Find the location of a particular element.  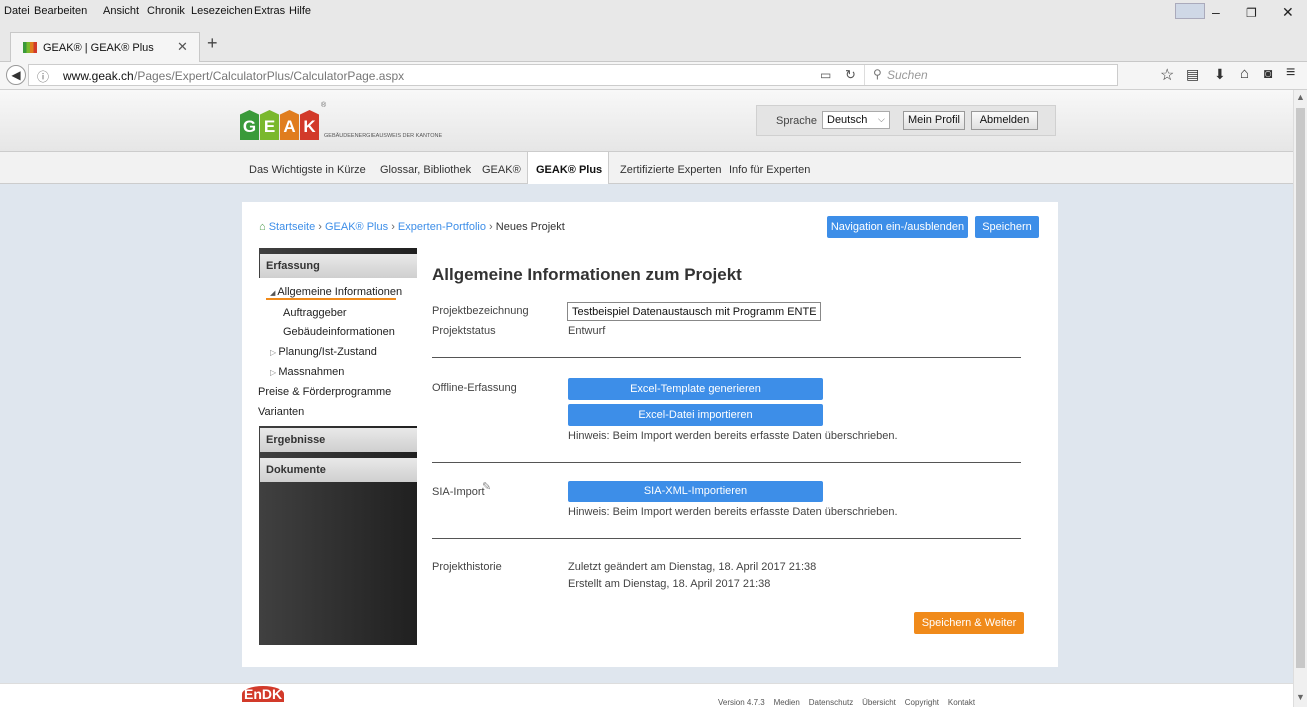

user-icon is located at coordinates (1190, 11).